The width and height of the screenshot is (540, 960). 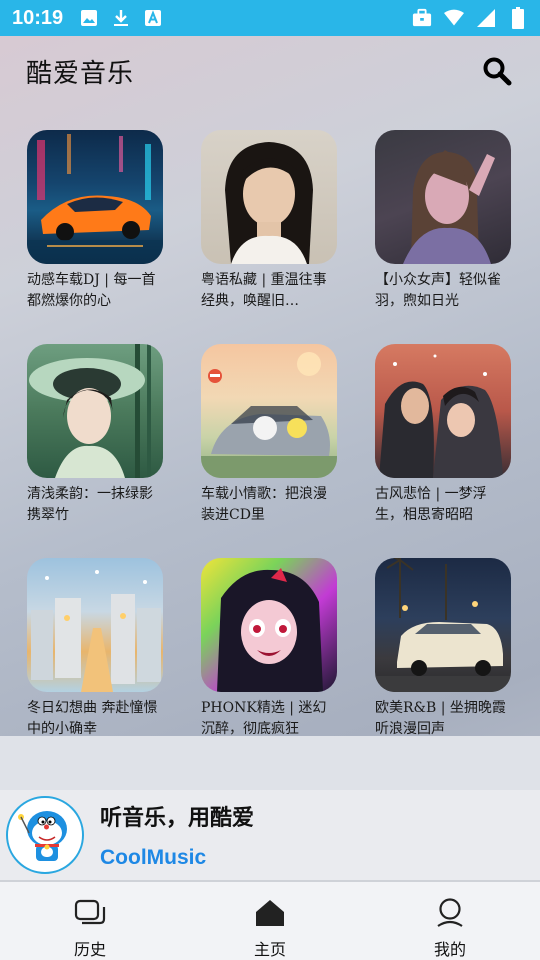 I want to click on image-icon, so click(x=89, y=18).